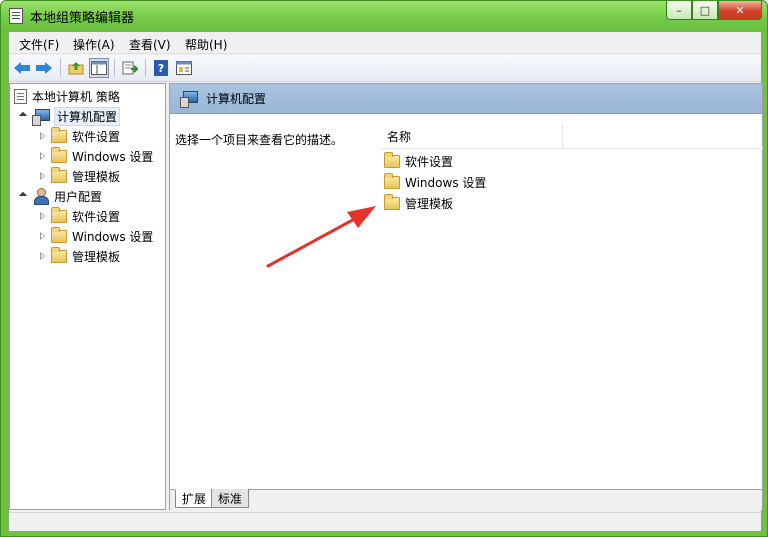  Describe the element at coordinates (471, 136) in the screenshot. I see `column-name-header: 名称` at that location.